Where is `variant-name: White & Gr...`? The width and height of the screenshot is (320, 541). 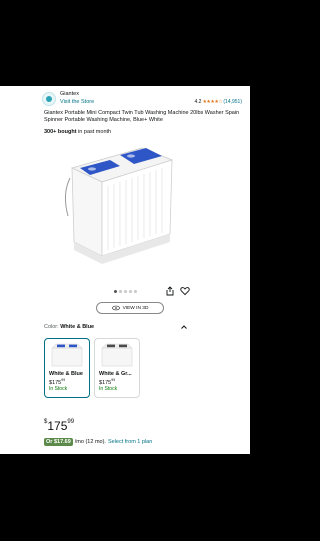 variant-name: White & Gr... is located at coordinates (115, 374).